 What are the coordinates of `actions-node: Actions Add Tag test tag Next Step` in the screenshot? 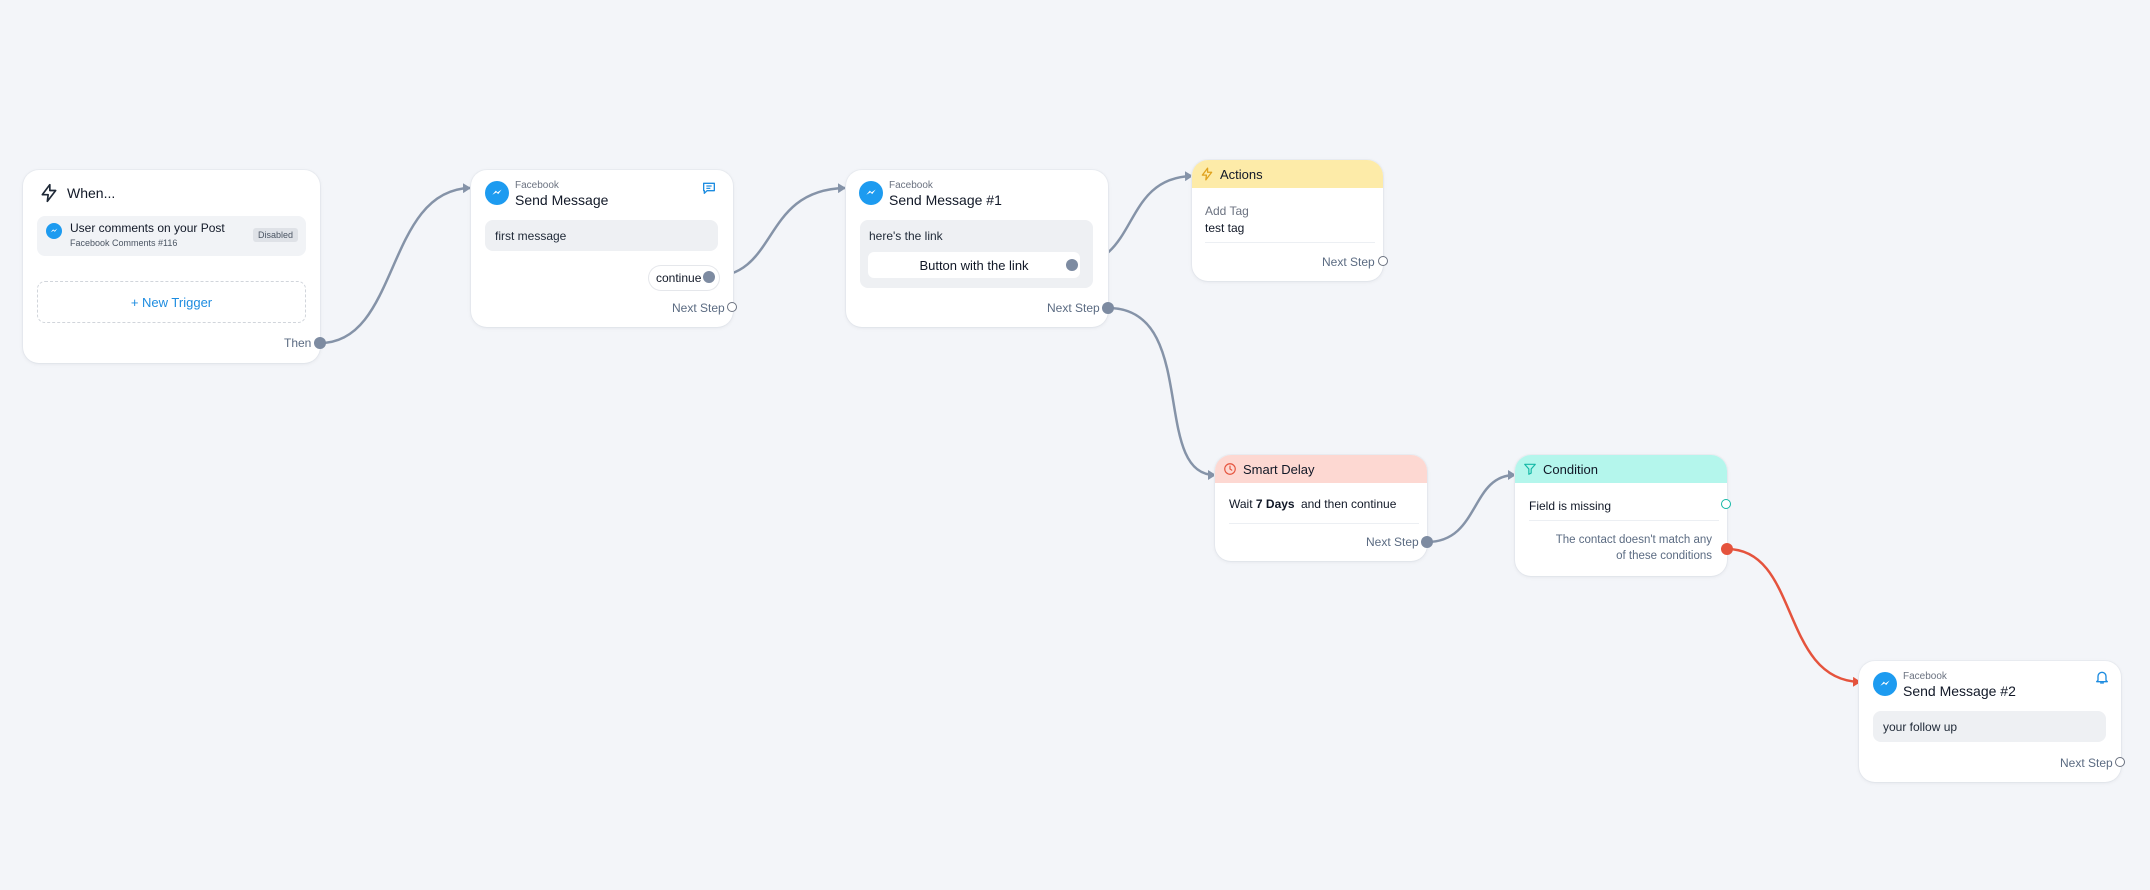 It's located at (1290, 220).